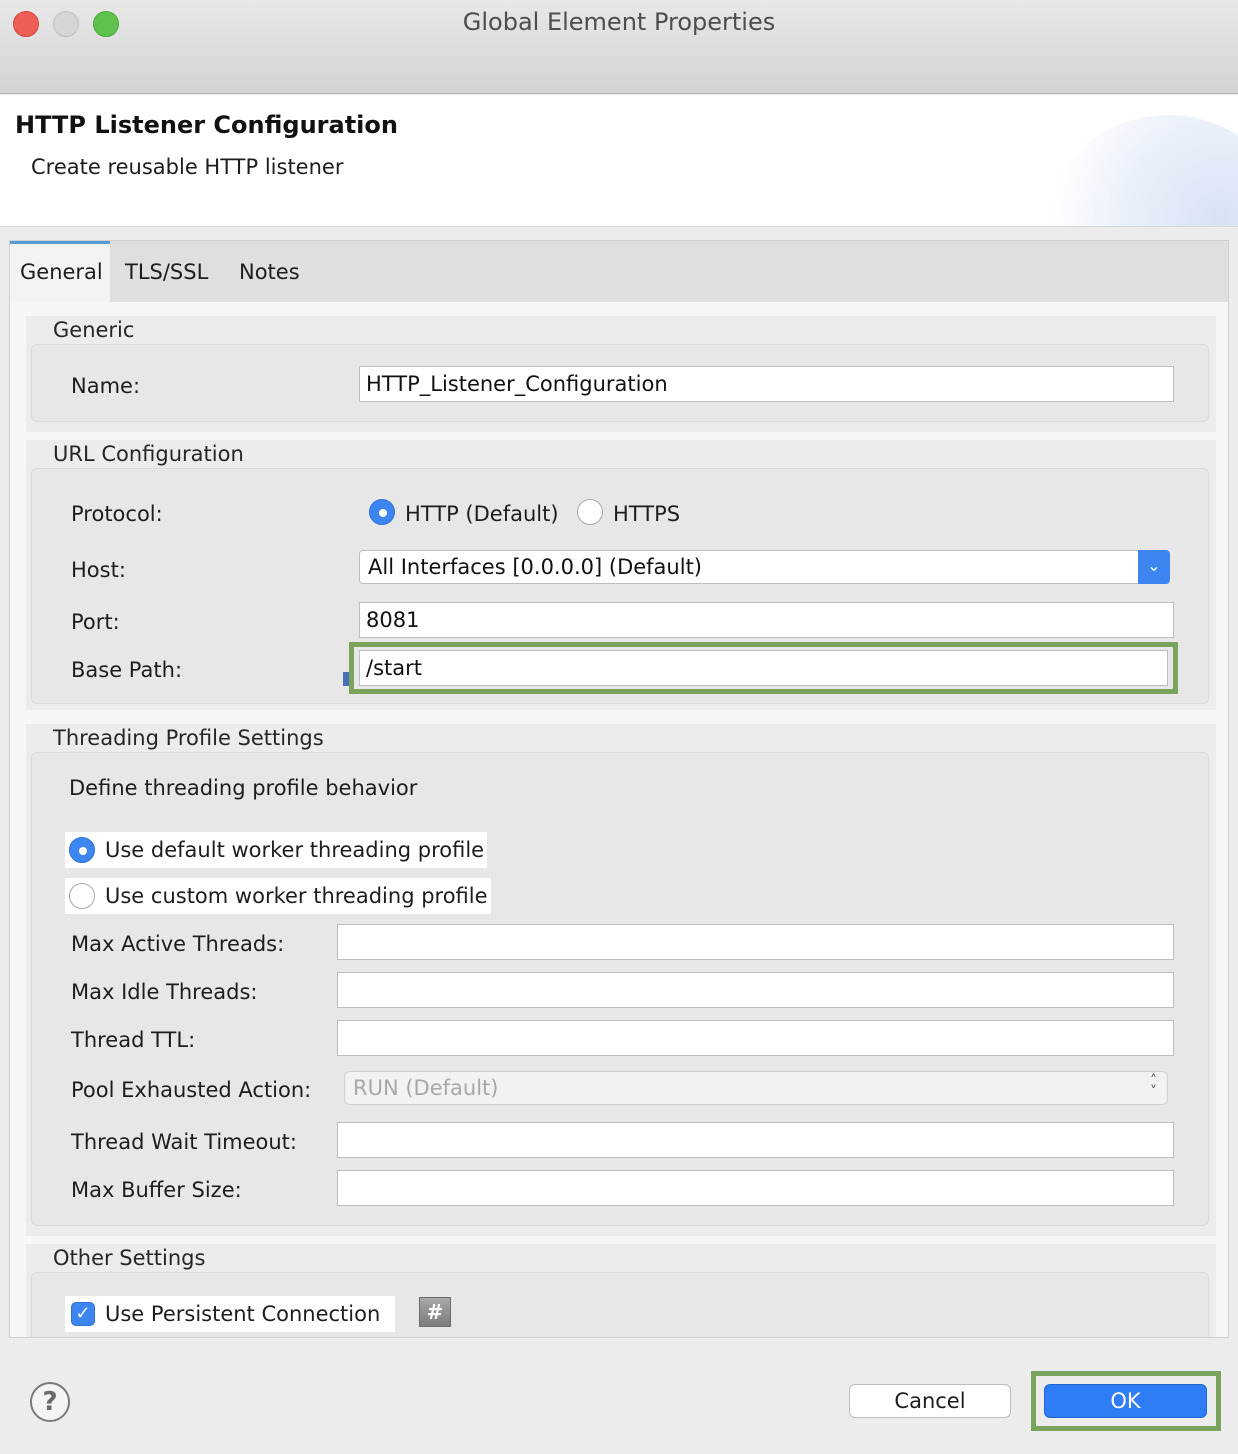 This screenshot has width=1238, height=1454. What do you see at coordinates (382, 512) in the screenshot?
I see `protocol-http-radio` at bounding box center [382, 512].